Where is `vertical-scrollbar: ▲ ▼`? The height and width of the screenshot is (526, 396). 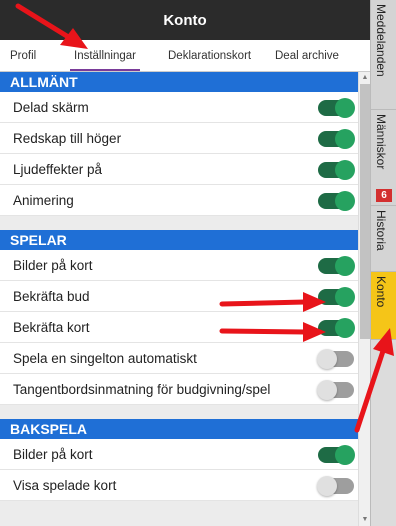
vertical-scrollbar: ▲ ▼ is located at coordinates (364, 299).